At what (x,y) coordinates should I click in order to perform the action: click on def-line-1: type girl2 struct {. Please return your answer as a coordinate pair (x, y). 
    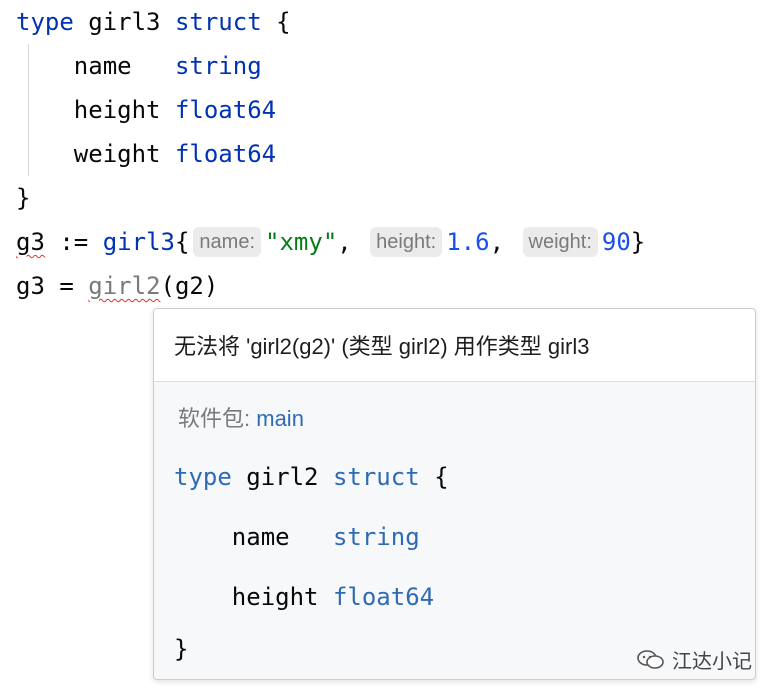
    Looking at the image, I should click on (311, 477).